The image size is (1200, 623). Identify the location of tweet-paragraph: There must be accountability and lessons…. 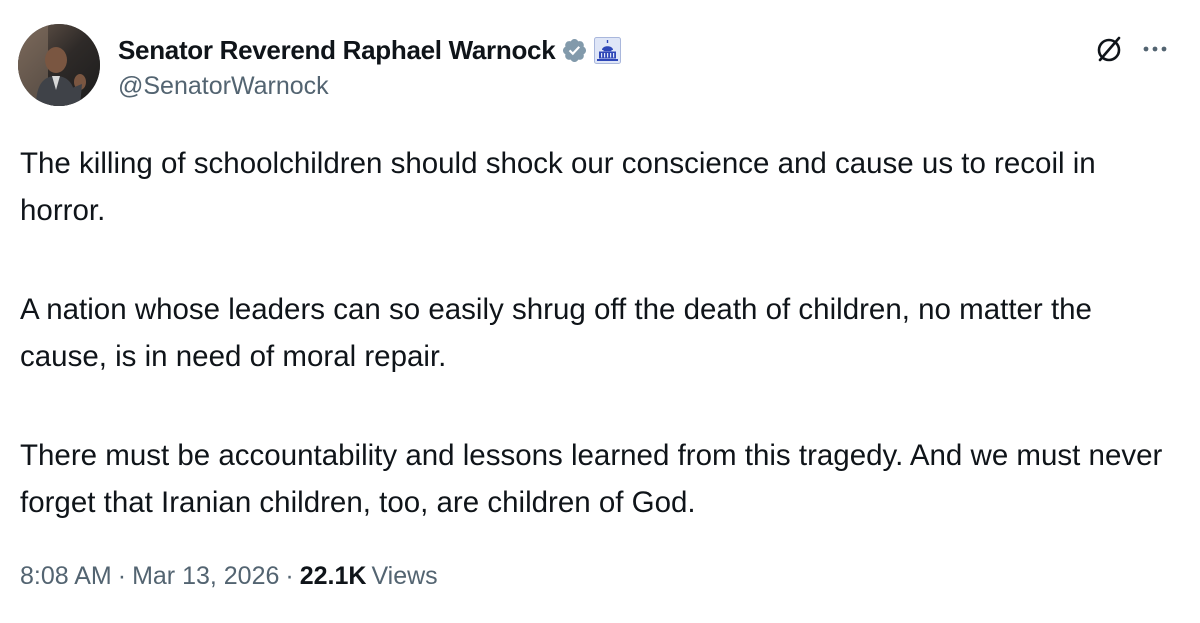
(591, 479).